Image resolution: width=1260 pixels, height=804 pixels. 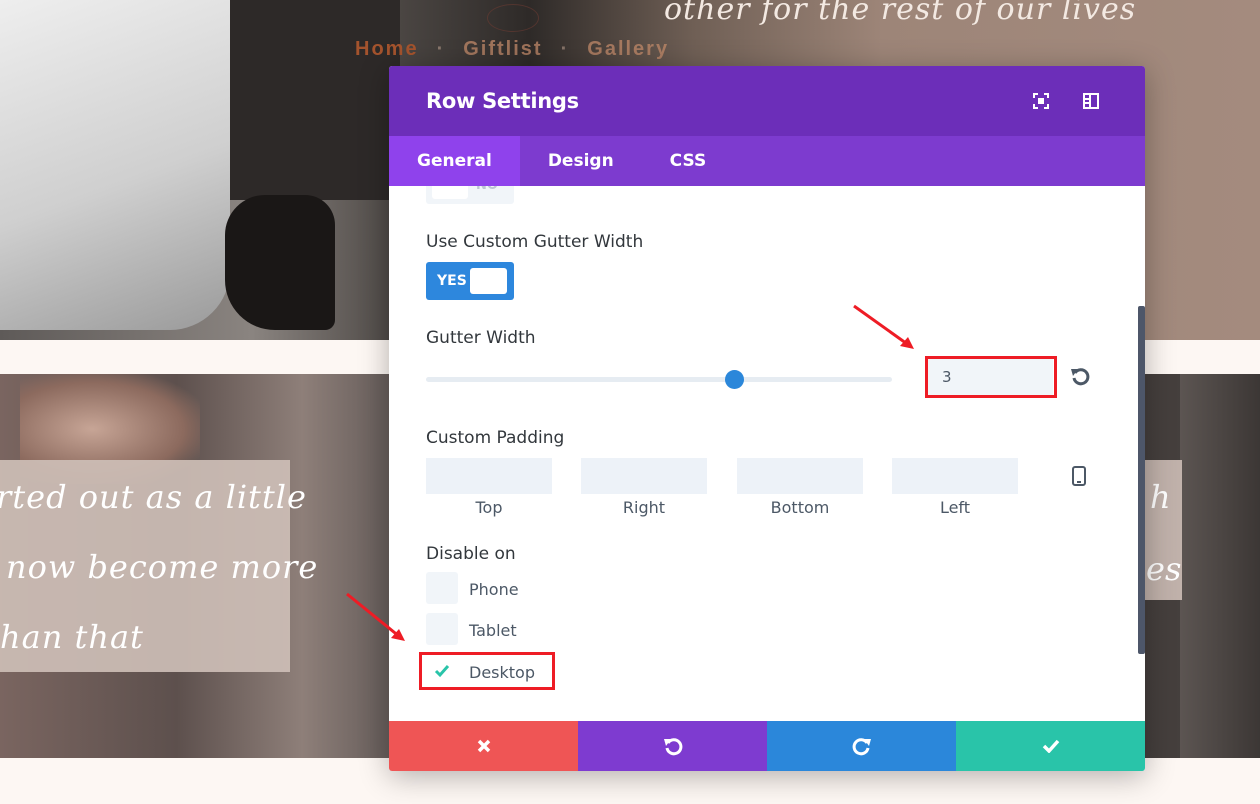 I want to click on custom-gutter-label: Use Custom Gutter Width, so click(x=535, y=242).